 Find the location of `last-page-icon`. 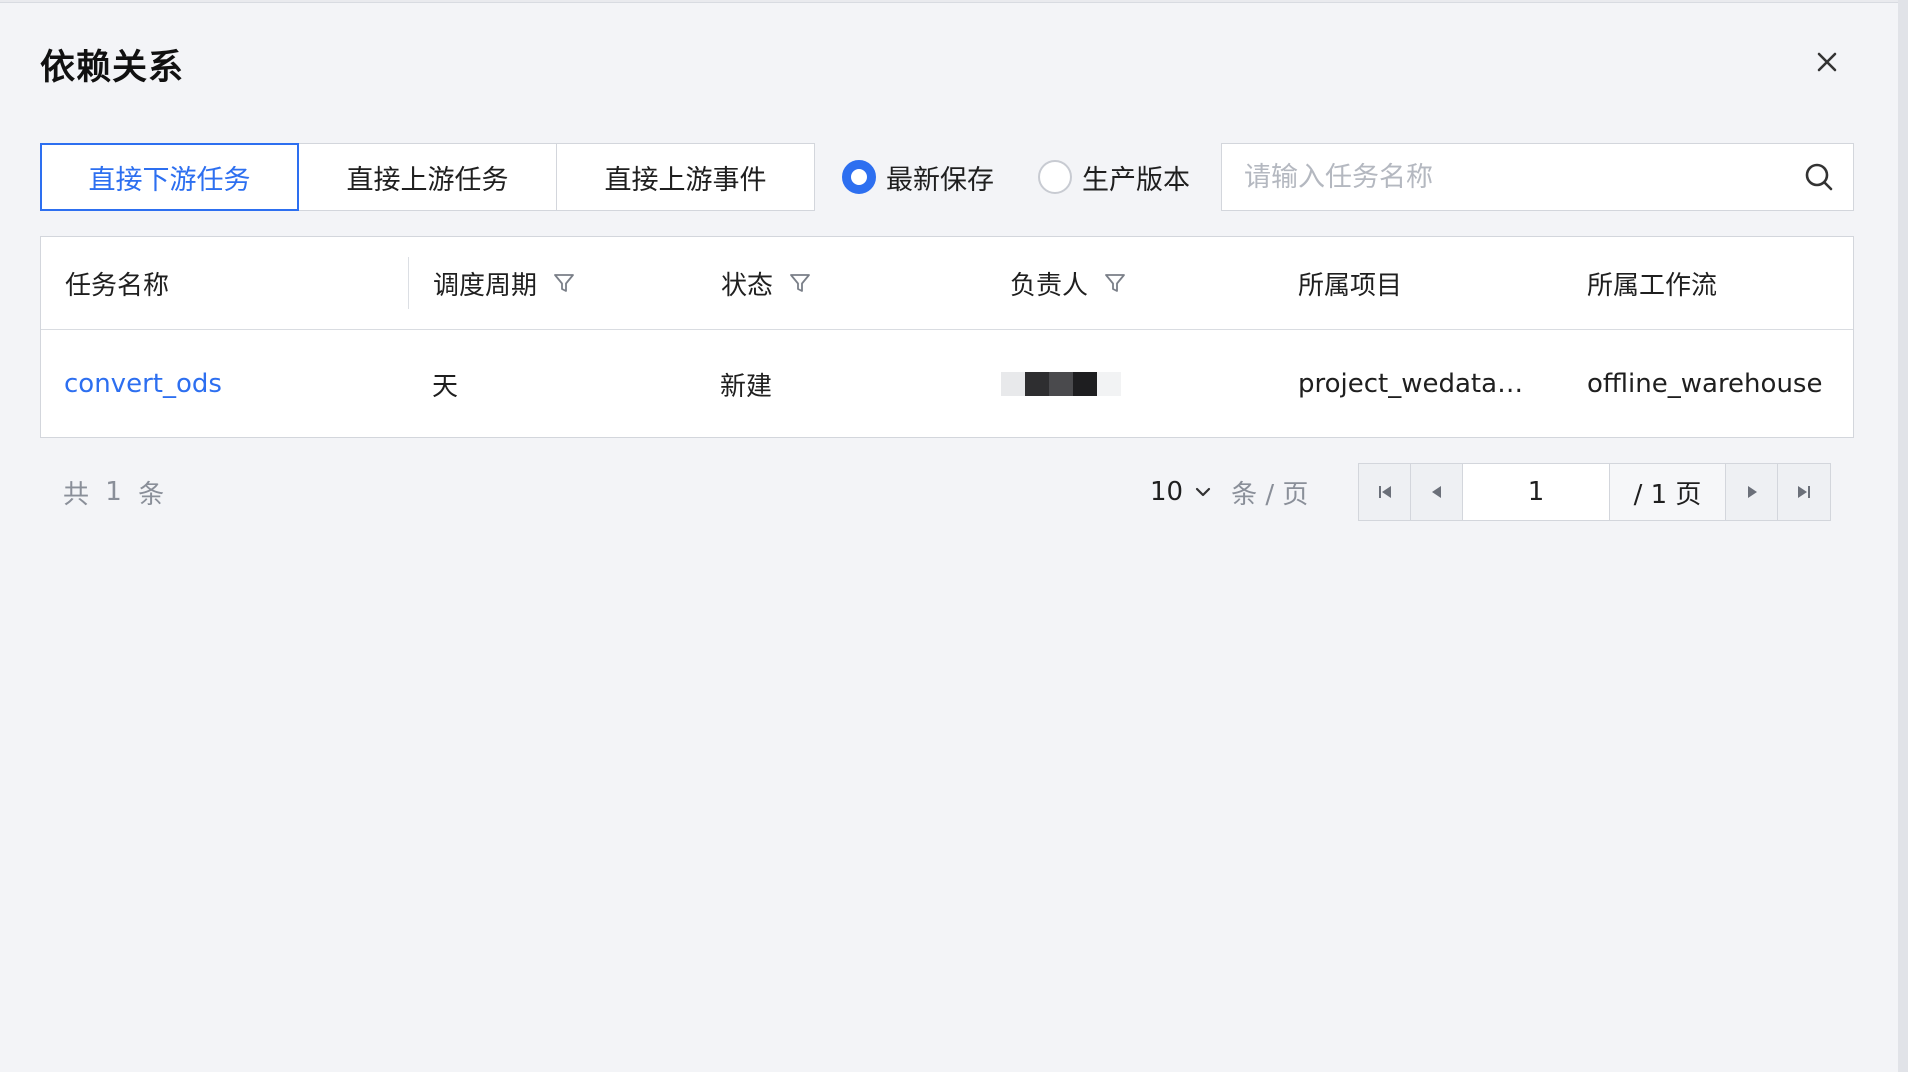

last-page-icon is located at coordinates (1804, 492).